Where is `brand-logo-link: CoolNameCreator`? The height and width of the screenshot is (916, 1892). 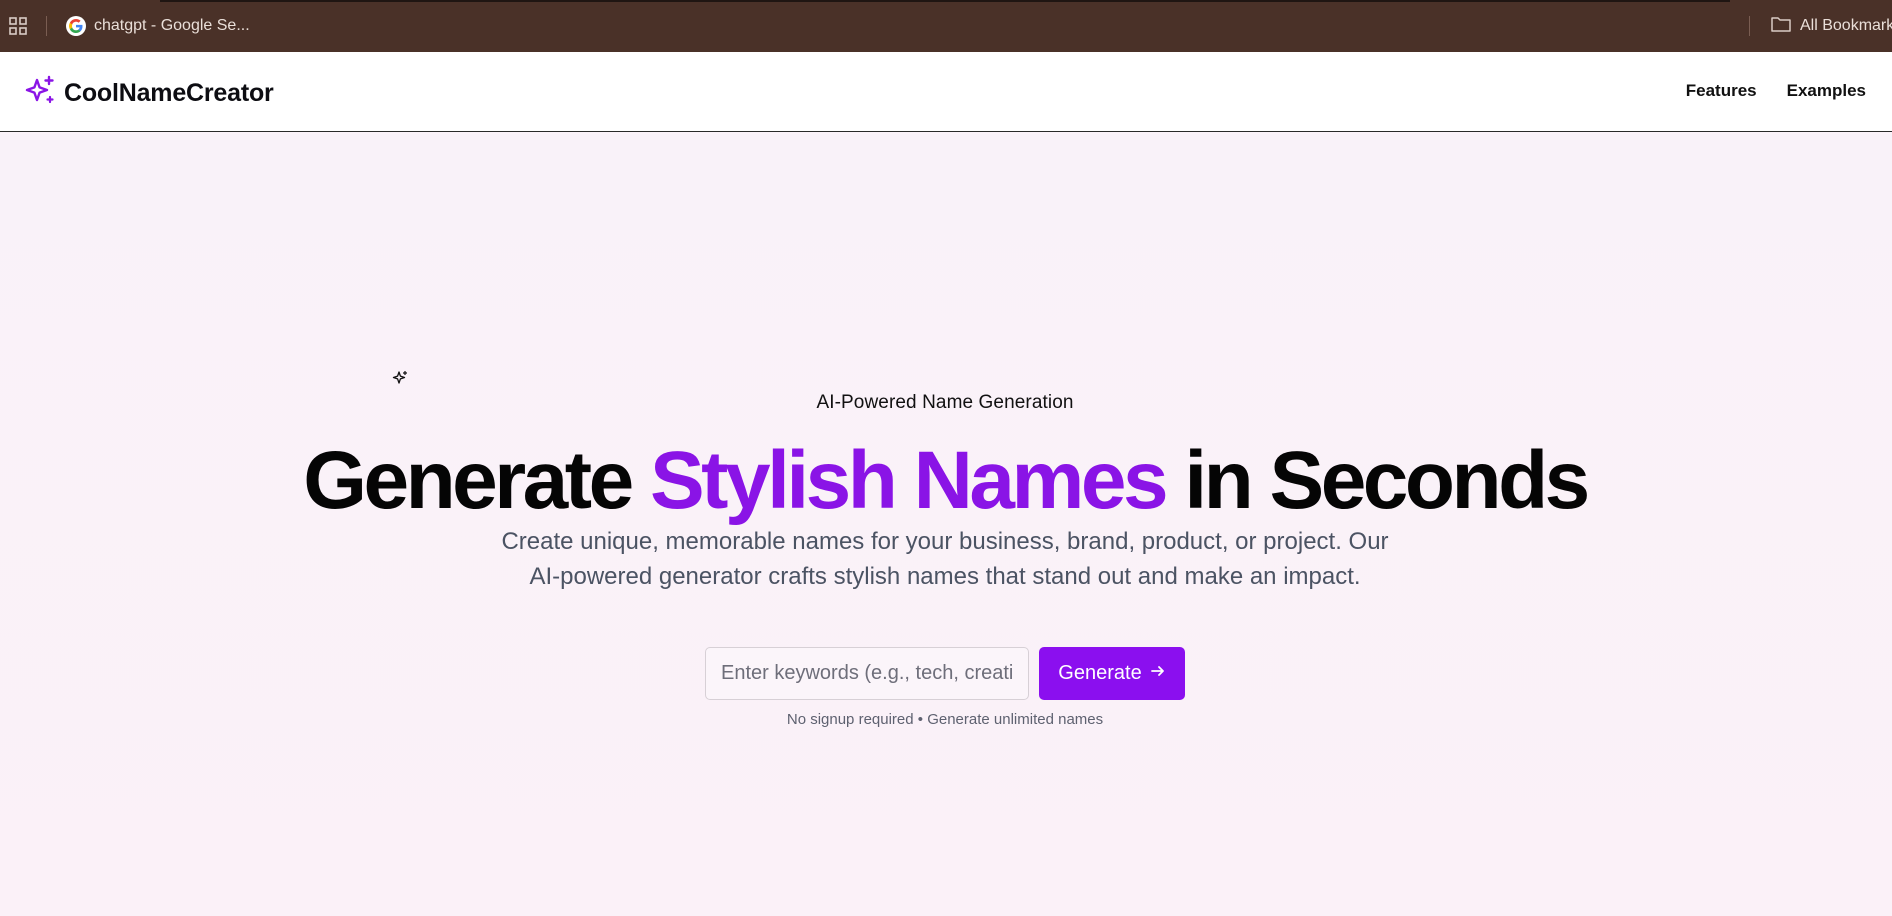
brand-logo-link: CoolNameCreator is located at coordinates (149, 93).